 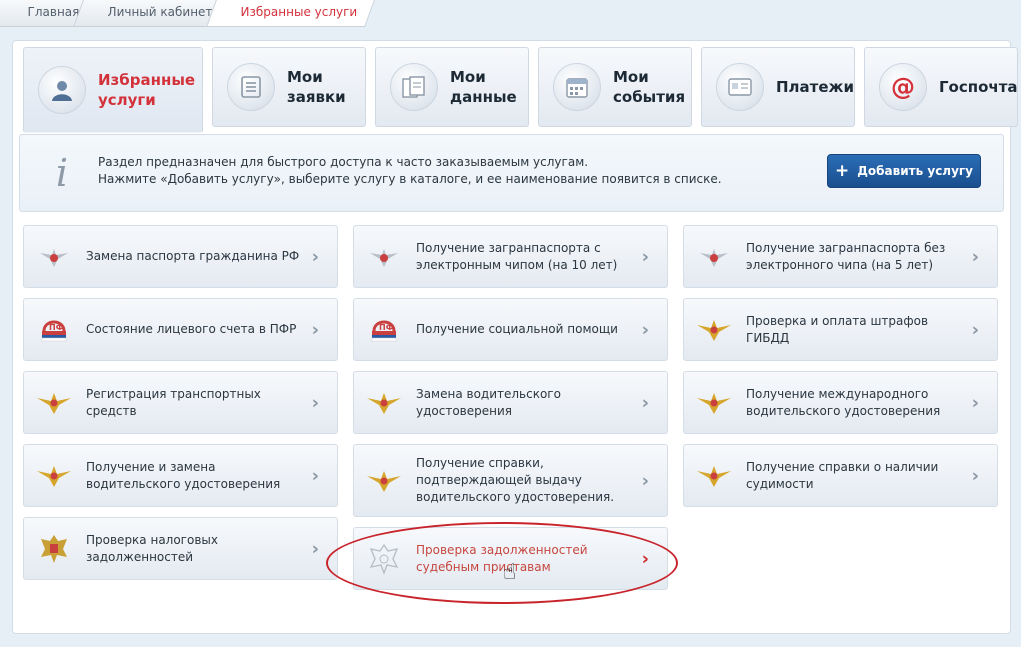 I want to click on tab-events: Мои события, so click(x=615, y=87).